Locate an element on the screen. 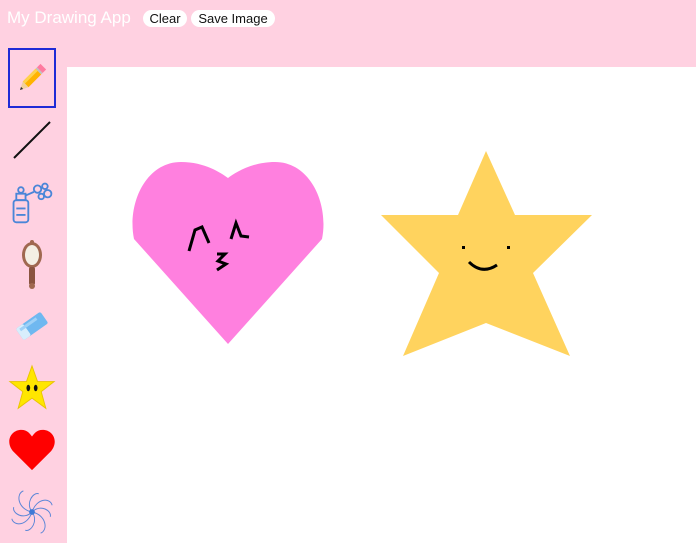 Image resolution: width=696 pixels, height=543 pixels. clear-button: Clear is located at coordinates (165, 18).